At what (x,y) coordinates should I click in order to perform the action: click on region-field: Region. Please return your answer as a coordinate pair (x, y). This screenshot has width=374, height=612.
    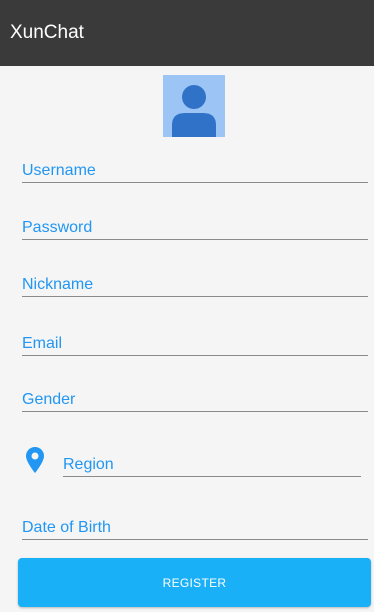
    Looking at the image, I should click on (212, 463).